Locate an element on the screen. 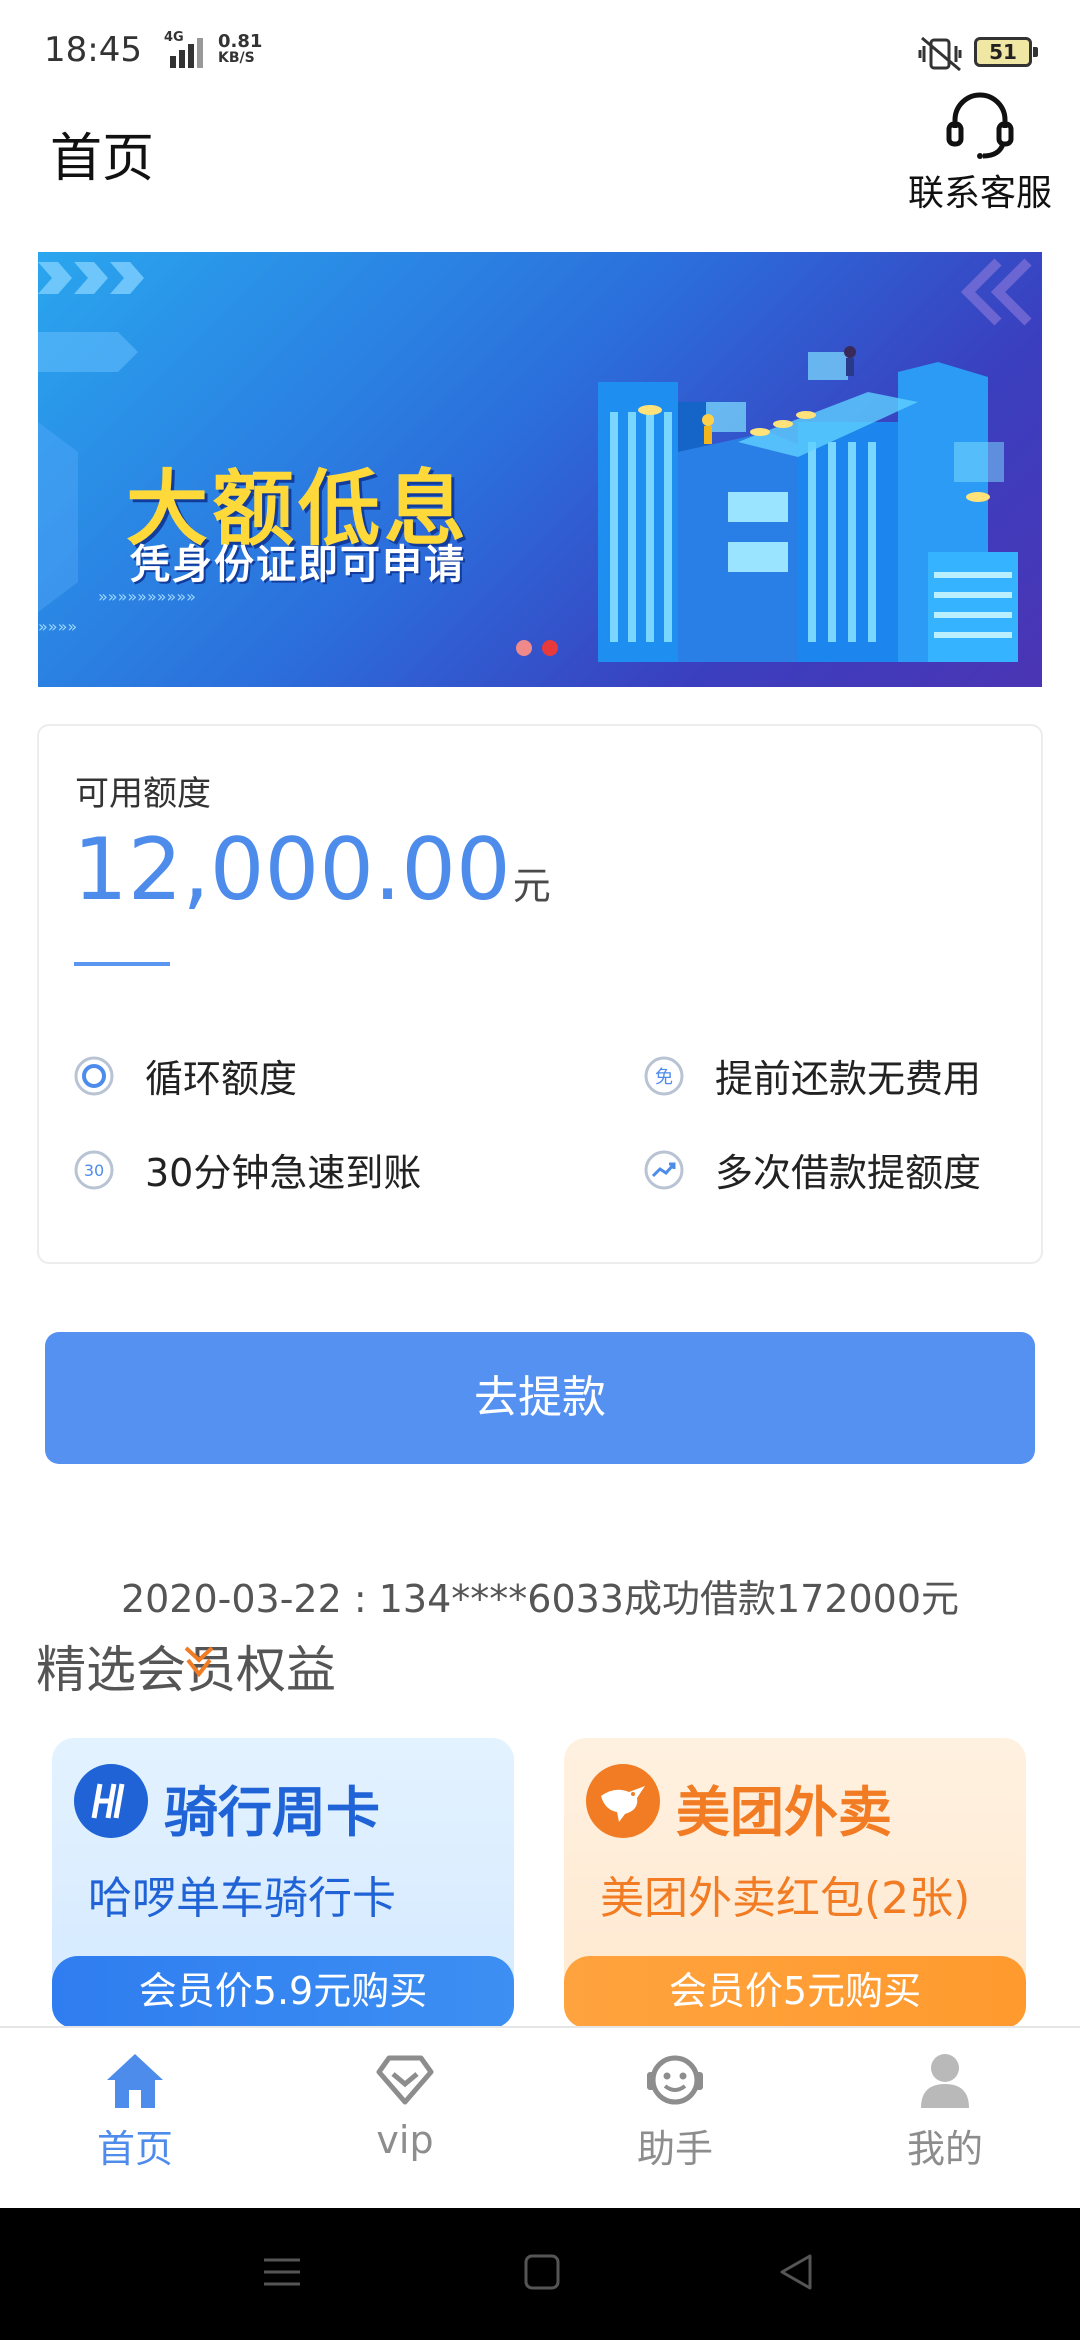  nav-label: 我的 is located at coordinates (944, 2149).